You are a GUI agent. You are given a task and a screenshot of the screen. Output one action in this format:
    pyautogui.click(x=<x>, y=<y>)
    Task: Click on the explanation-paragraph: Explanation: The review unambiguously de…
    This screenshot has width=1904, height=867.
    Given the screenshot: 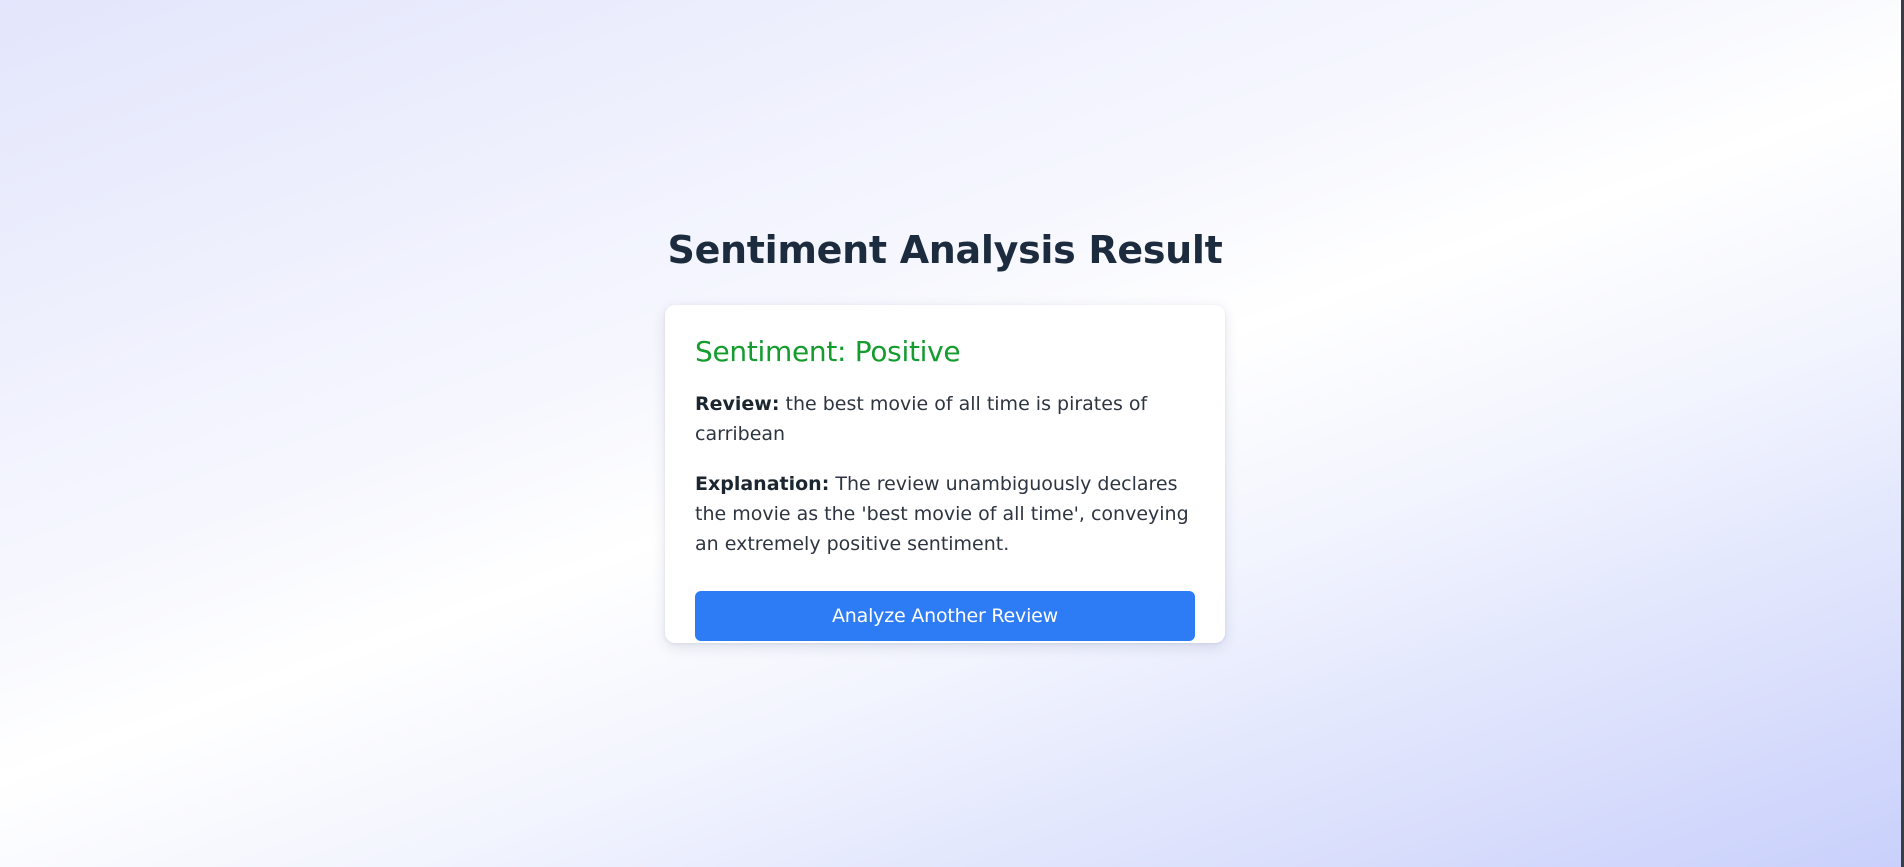 What is the action you would take?
    pyautogui.click(x=945, y=514)
    